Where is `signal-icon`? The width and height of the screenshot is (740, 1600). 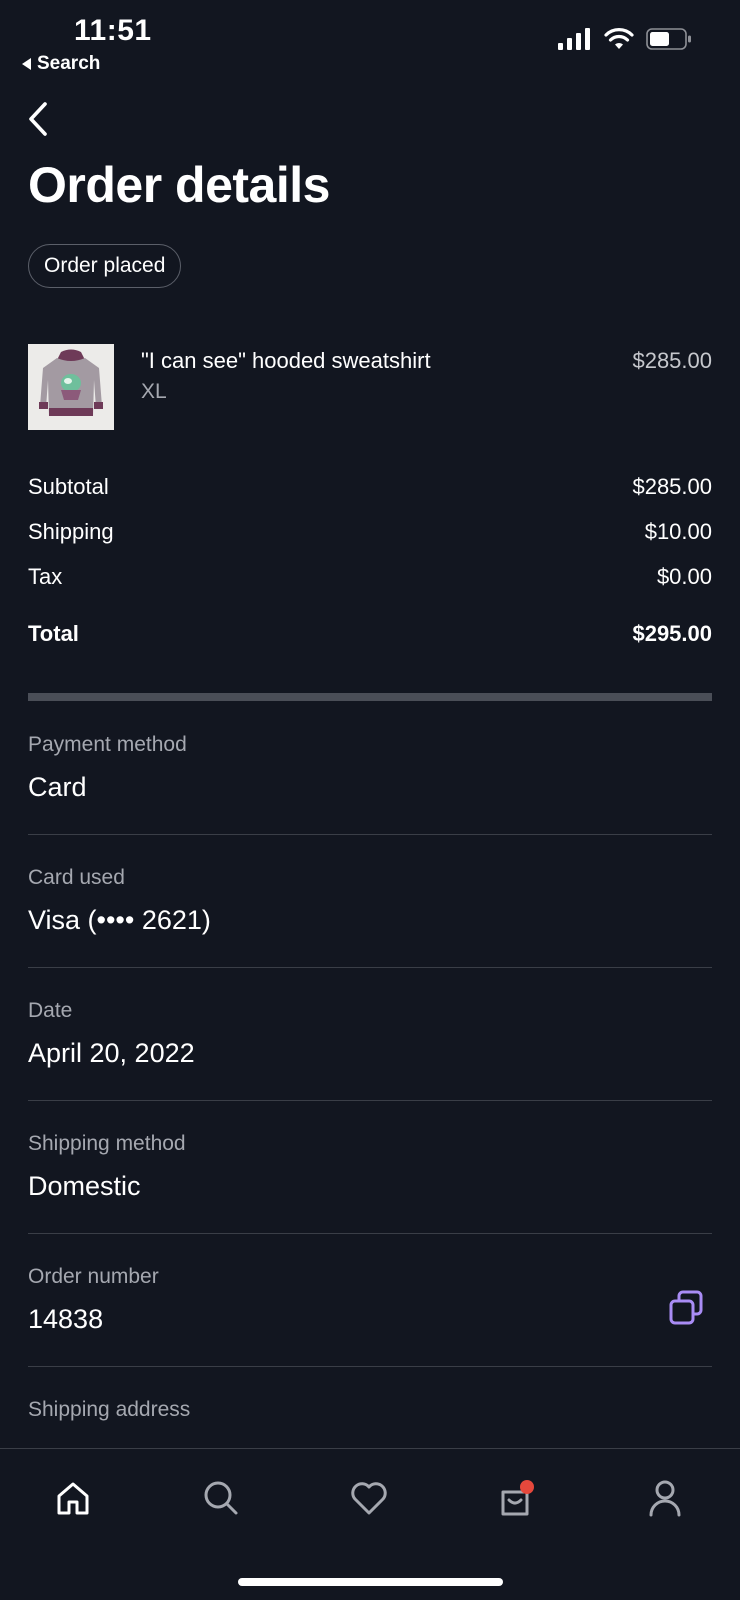 signal-icon is located at coordinates (574, 39).